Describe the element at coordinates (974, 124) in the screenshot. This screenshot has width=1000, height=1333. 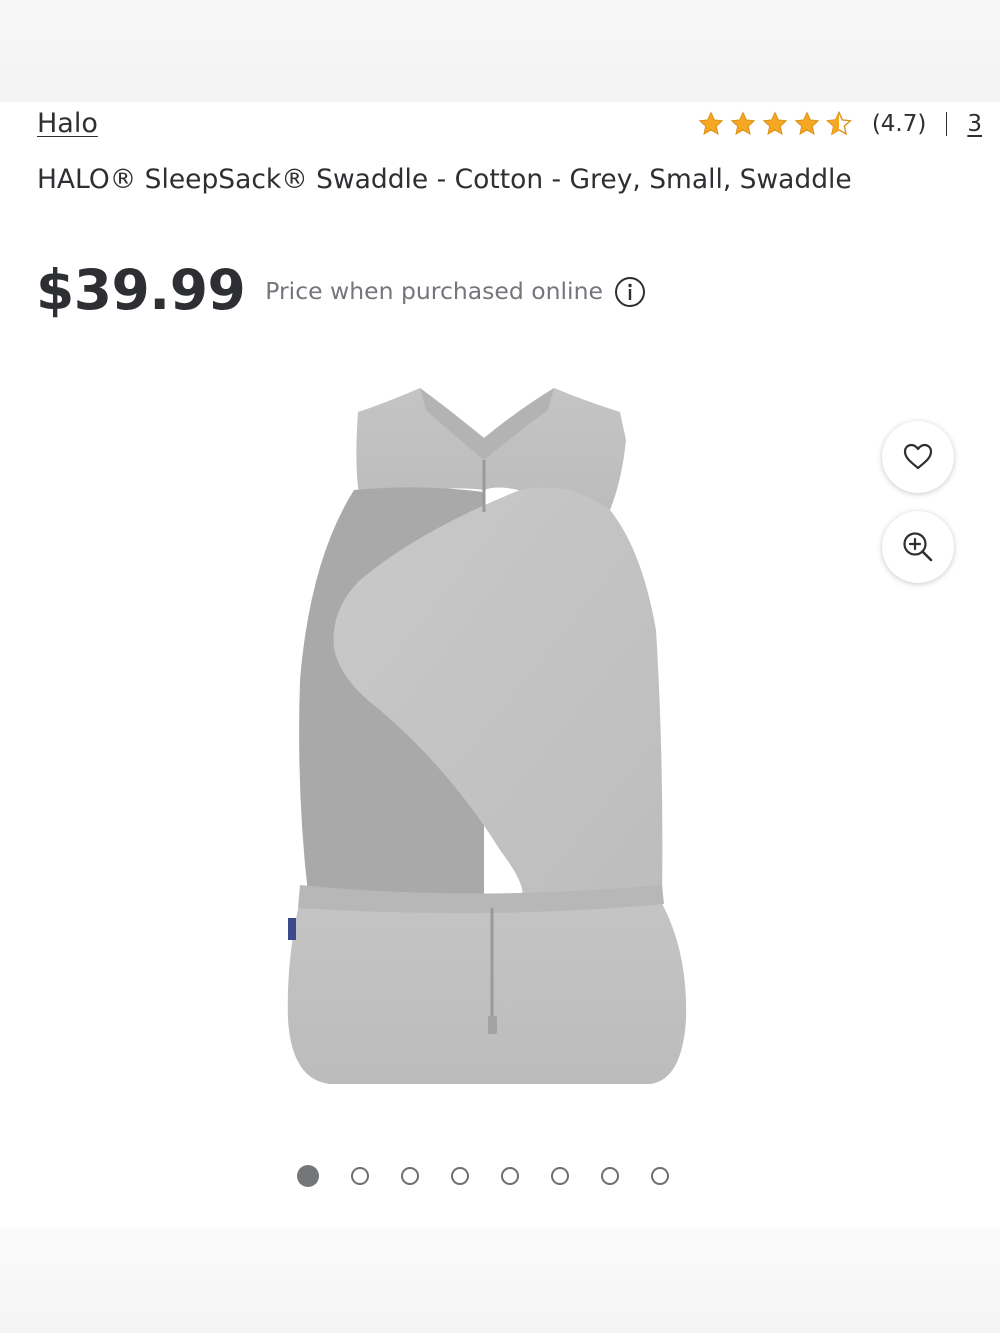
I see `review-count-link: 3` at that location.